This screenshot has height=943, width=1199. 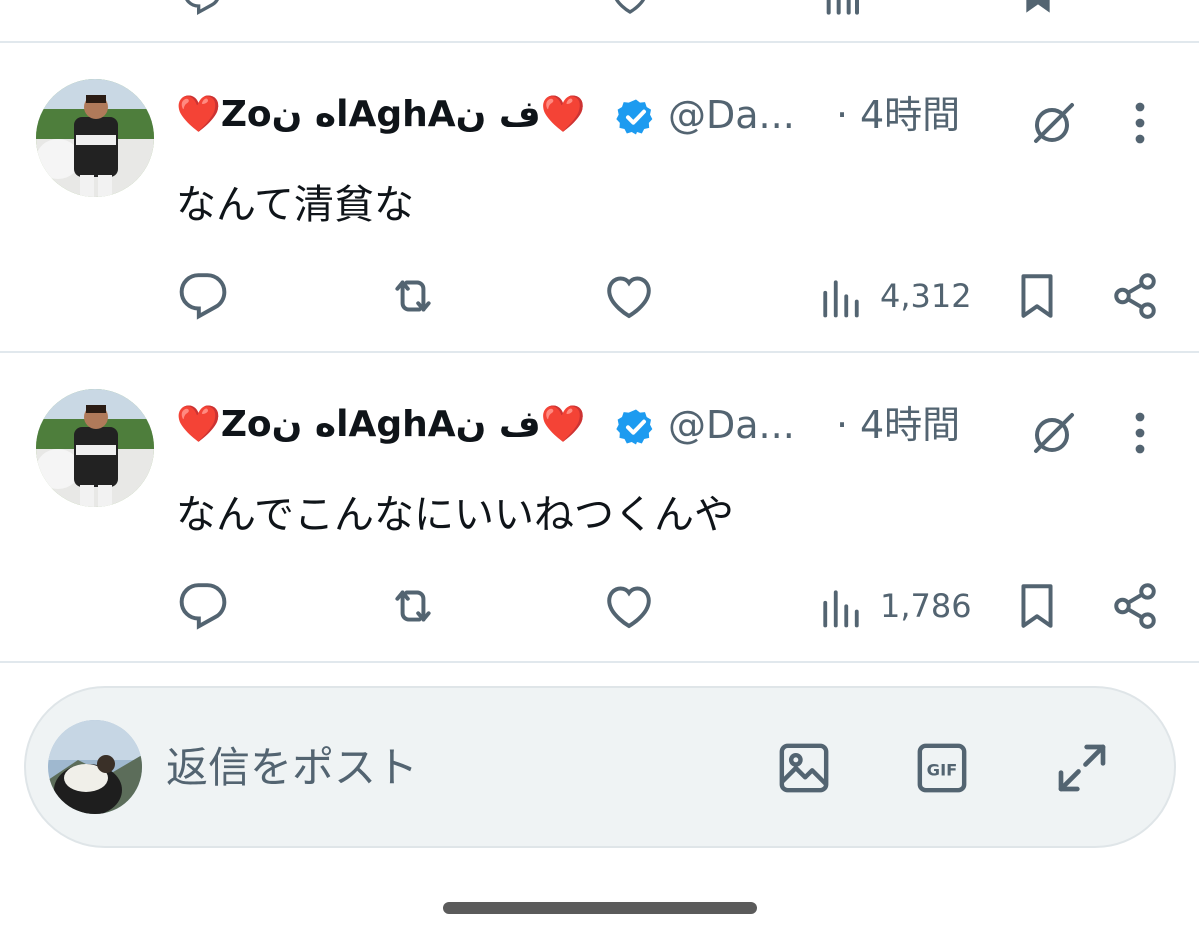 I want to click on add-image-button, so click(x=804, y=768).